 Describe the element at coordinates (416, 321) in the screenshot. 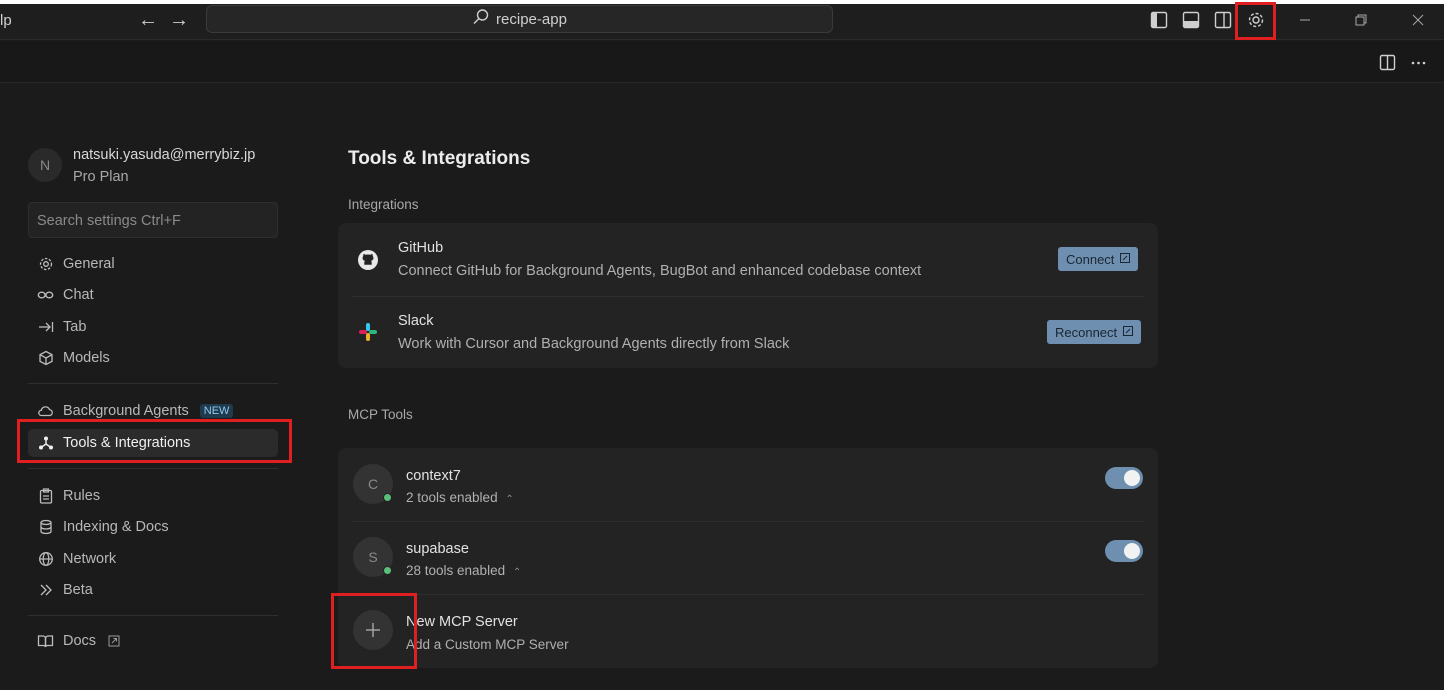

I see `integration-name: Slack` at that location.